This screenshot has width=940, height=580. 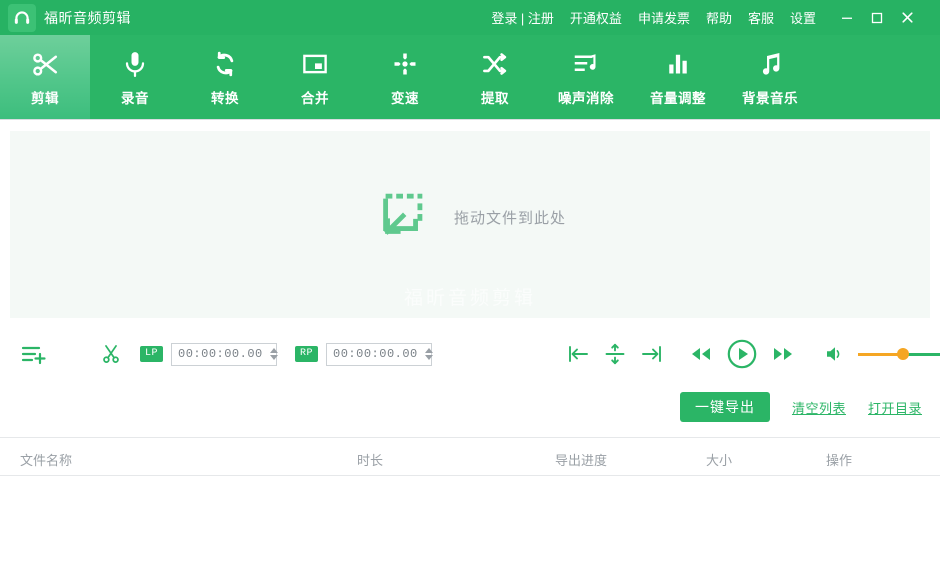 What do you see at coordinates (428, 354) in the screenshot?
I see `right-point-spinner` at bounding box center [428, 354].